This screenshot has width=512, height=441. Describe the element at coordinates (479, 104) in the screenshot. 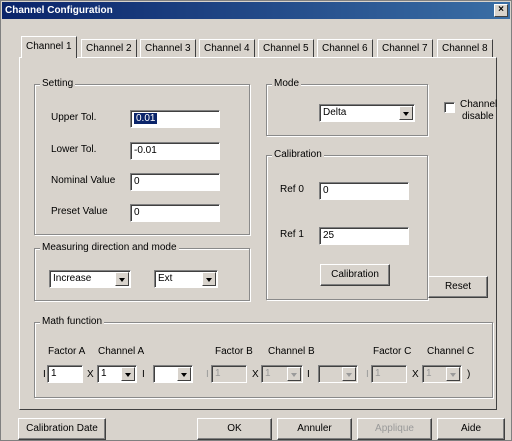

I see `channel-disable-label-line1: Channel` at that location.